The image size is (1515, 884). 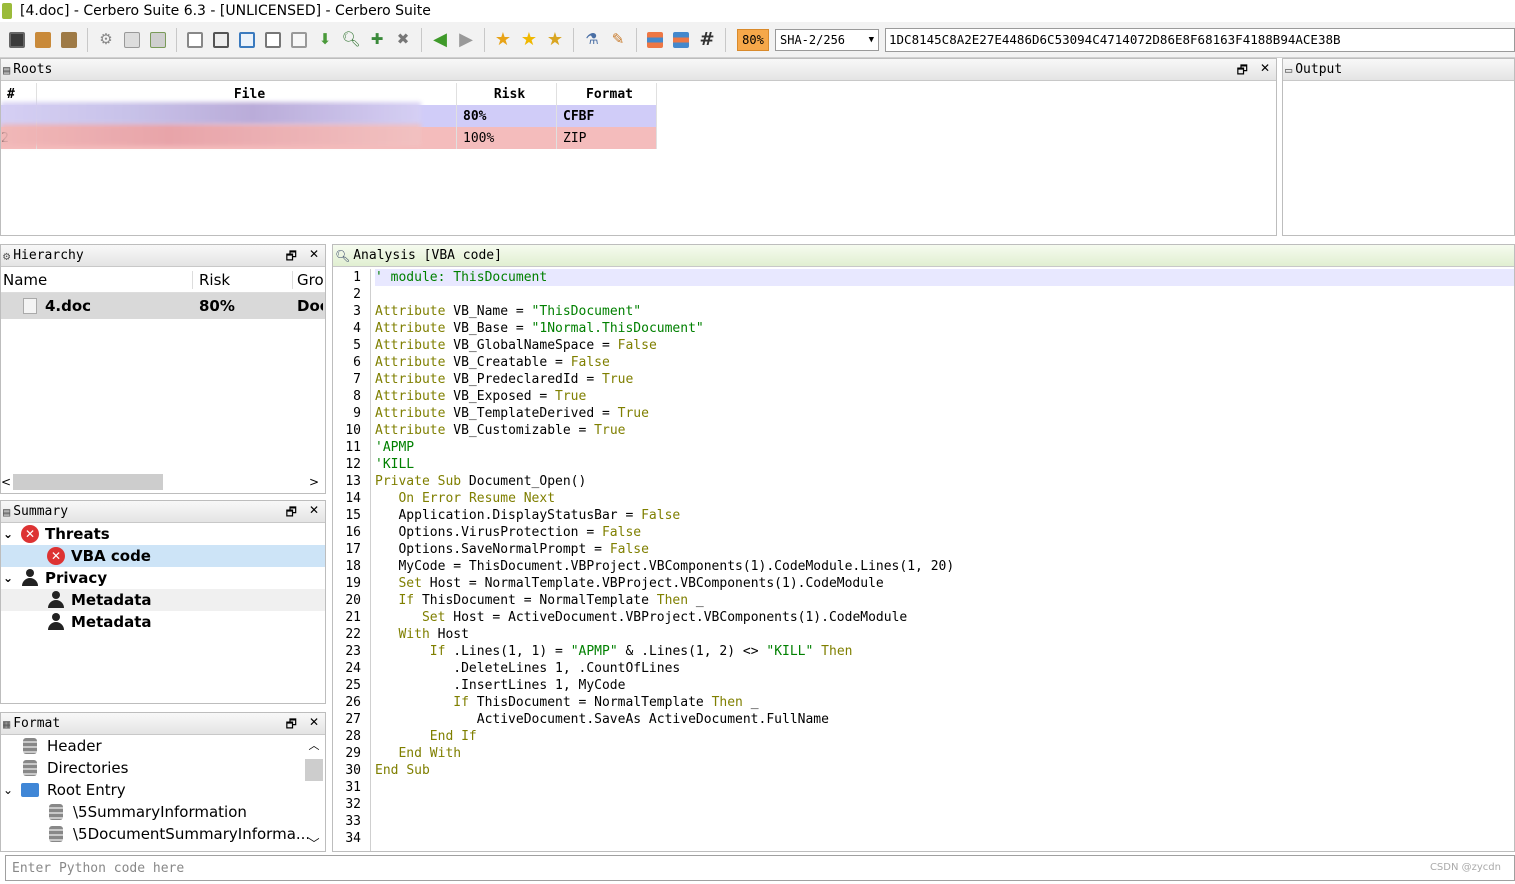 I want to click on vertical-scrollbar: ︿ ﹀, so click(x=314, y=794).